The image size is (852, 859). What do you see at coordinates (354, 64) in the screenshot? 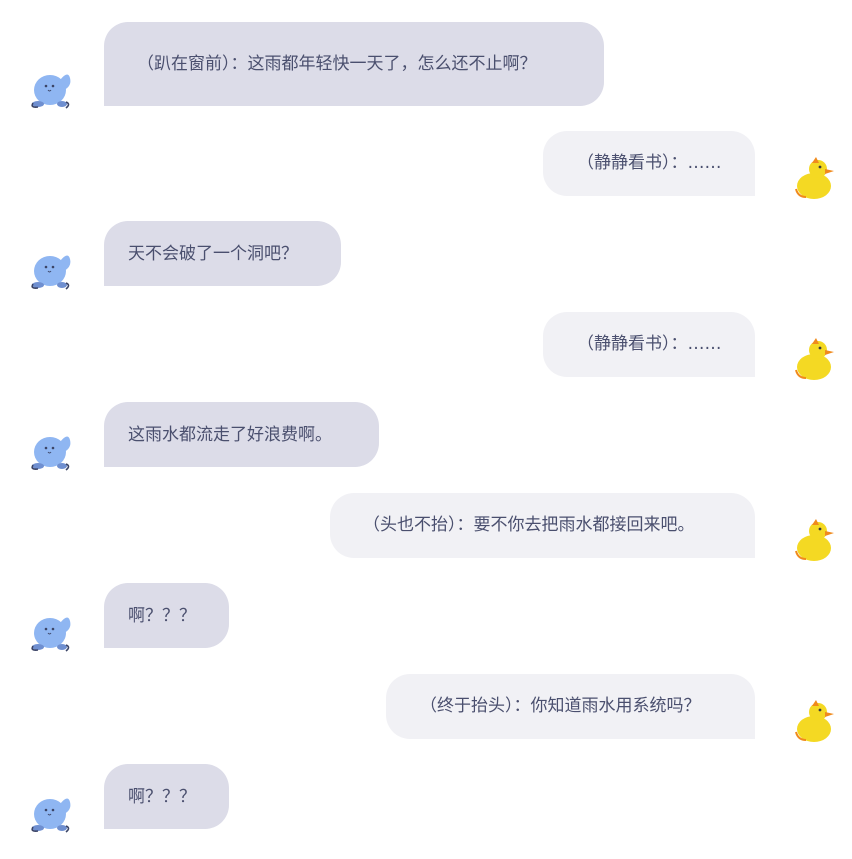
I see `message-bubble-left: （趴在窗前）：这雨都年轻快一天了，怎么还不止啊？` at bounding box center [354, 64].